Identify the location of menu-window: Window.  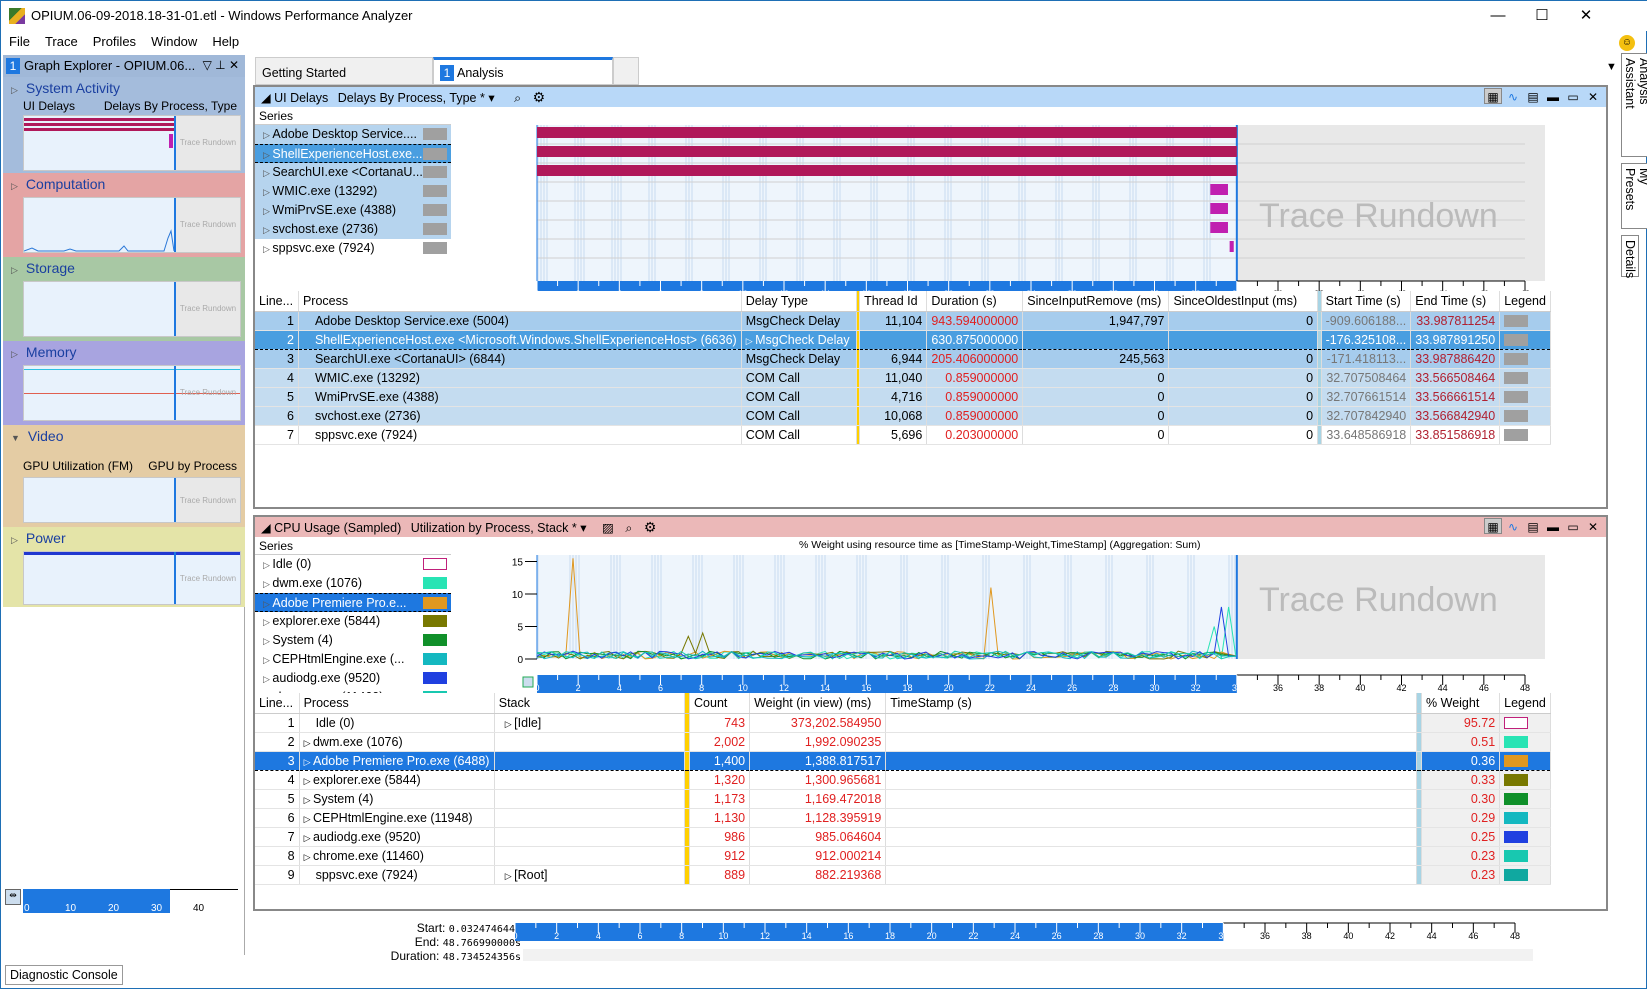
(173, 40).